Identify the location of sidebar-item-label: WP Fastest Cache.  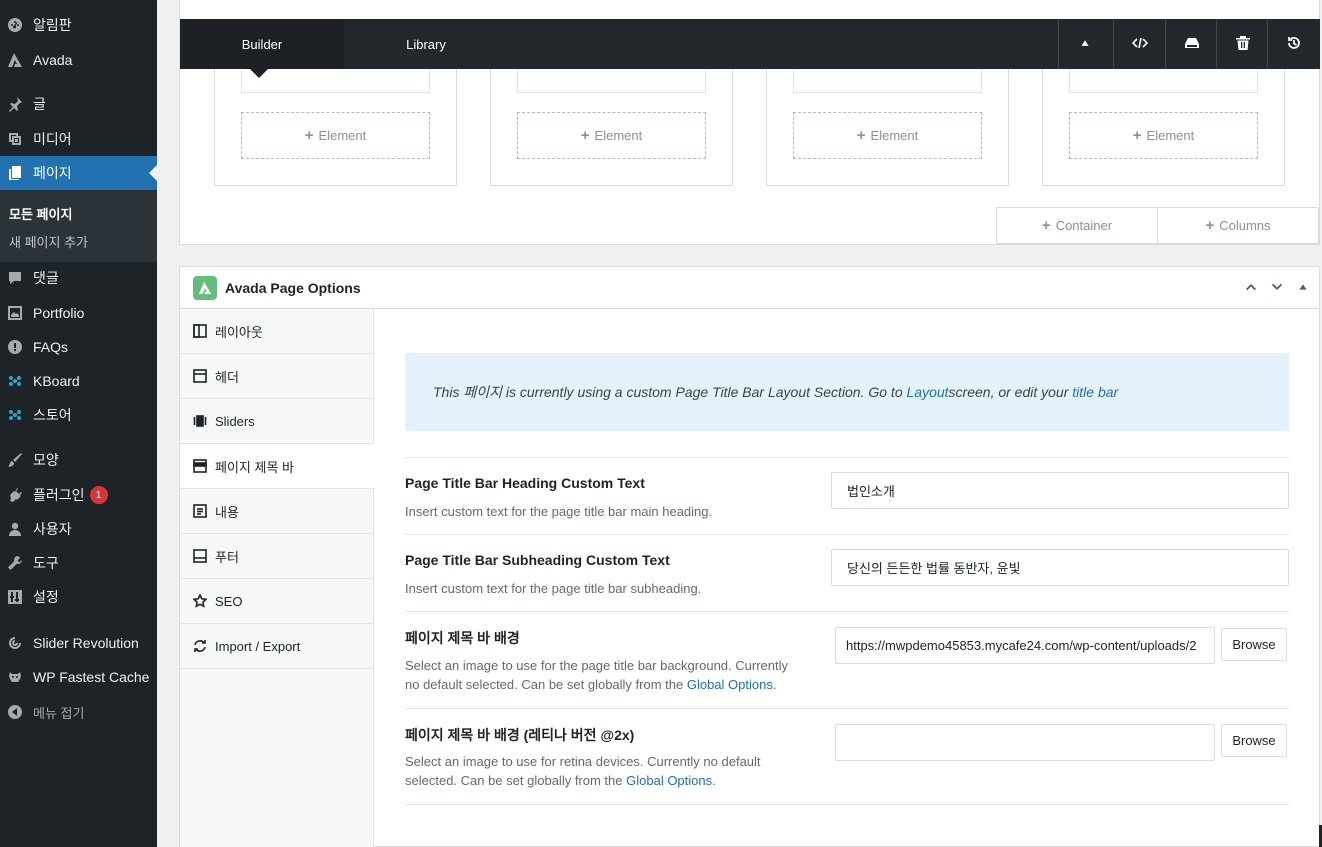
(91, 677).